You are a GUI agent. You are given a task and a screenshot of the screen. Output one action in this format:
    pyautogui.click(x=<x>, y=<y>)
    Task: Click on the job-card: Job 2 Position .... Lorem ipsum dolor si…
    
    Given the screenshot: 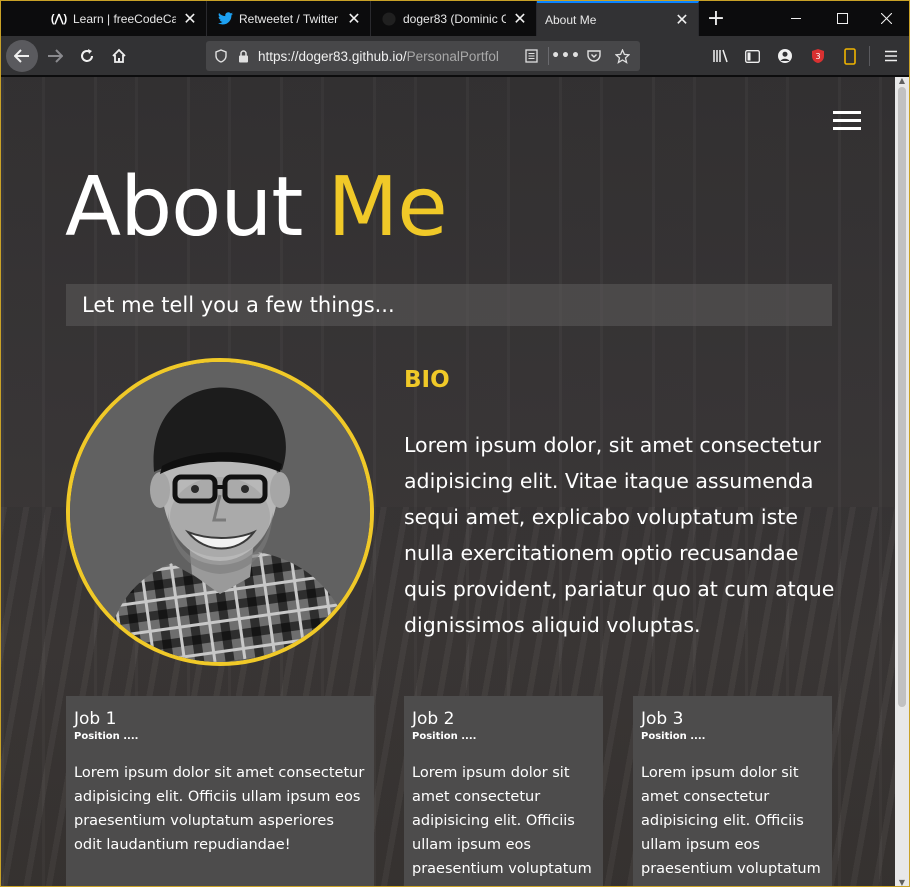 What is the action you would take?
    pyautogui.click(x=503, y=791)
    